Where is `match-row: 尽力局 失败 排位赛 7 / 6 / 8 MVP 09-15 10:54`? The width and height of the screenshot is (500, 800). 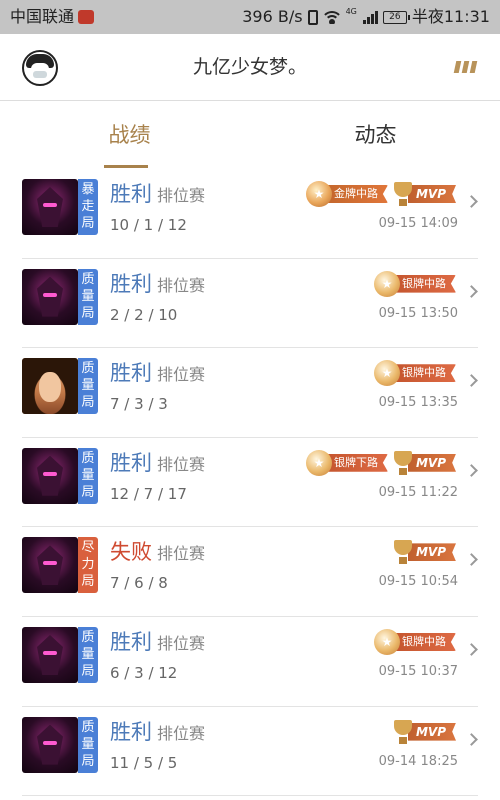 match-row: 尽力局 失败 排位赛 7 / 6 / 8 MVP 09-15 10:54 is located at coordinates (250, 572).